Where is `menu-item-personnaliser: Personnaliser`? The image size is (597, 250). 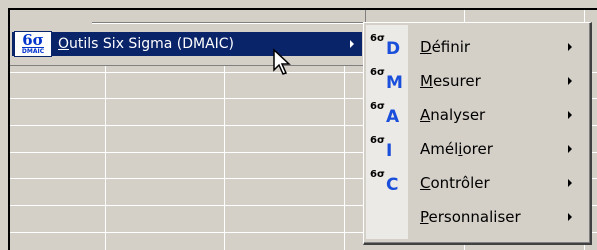
menu-item-personnaliser: Personnaliser is located at coordinates (475, 217).